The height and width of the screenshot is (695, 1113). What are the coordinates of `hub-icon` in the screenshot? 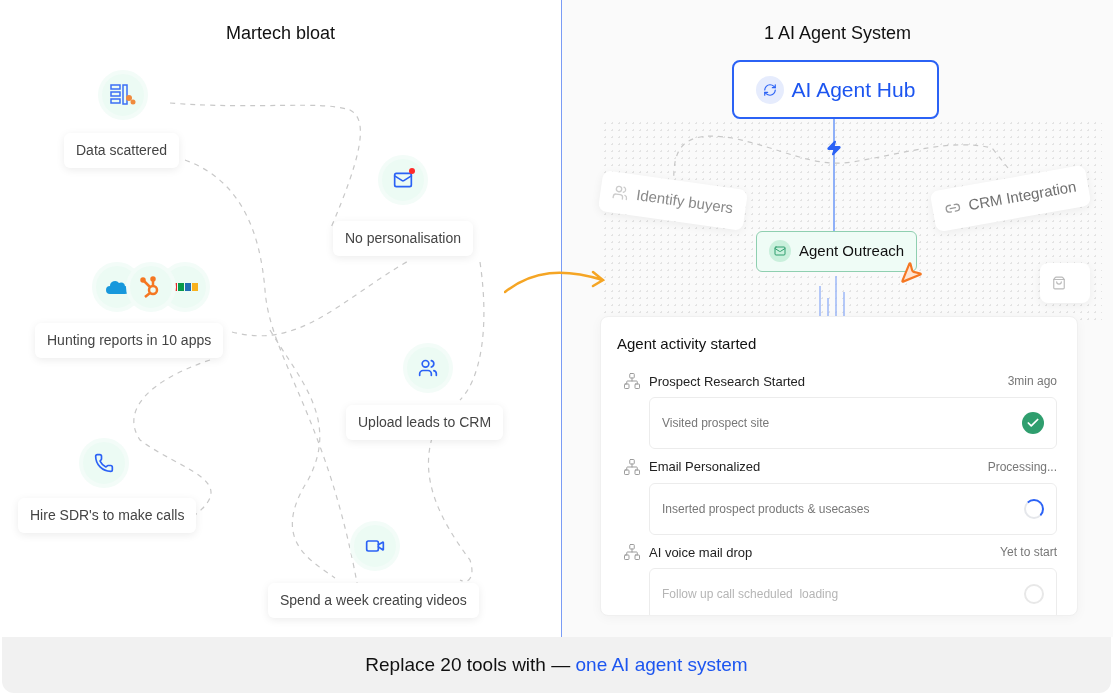 It's located at (769, 89).